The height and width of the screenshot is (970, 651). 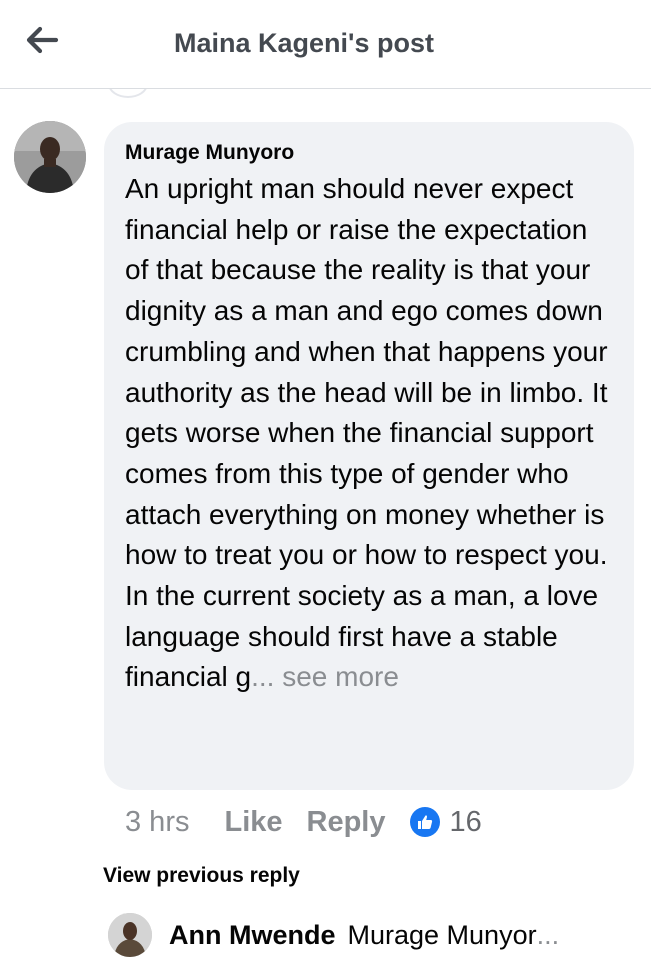 What do you see at coordinates (130, 935) in the screenshot?
I see `reply-author-avatar` at bounding box center [130, 935].